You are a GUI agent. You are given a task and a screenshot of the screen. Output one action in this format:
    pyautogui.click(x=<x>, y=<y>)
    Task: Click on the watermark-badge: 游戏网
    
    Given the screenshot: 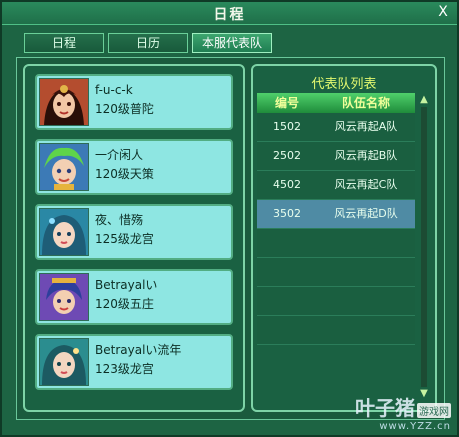 What is the action you would take?
    pyautogui.click(x=434, y=410)
    